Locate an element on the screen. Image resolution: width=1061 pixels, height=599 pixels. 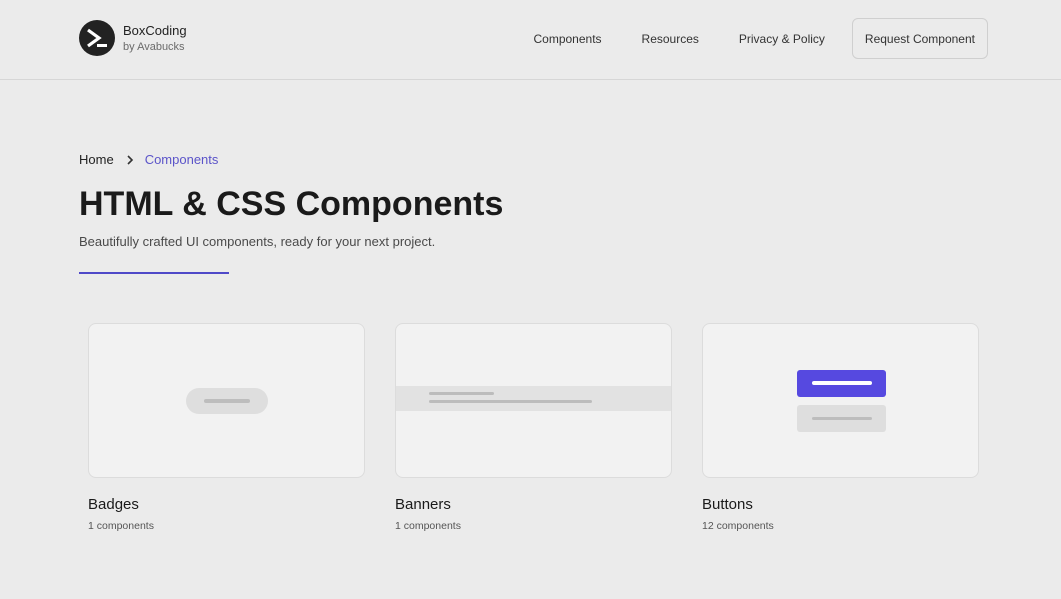
card-badges: Badges 1 components is located at coordinates (226, 427).